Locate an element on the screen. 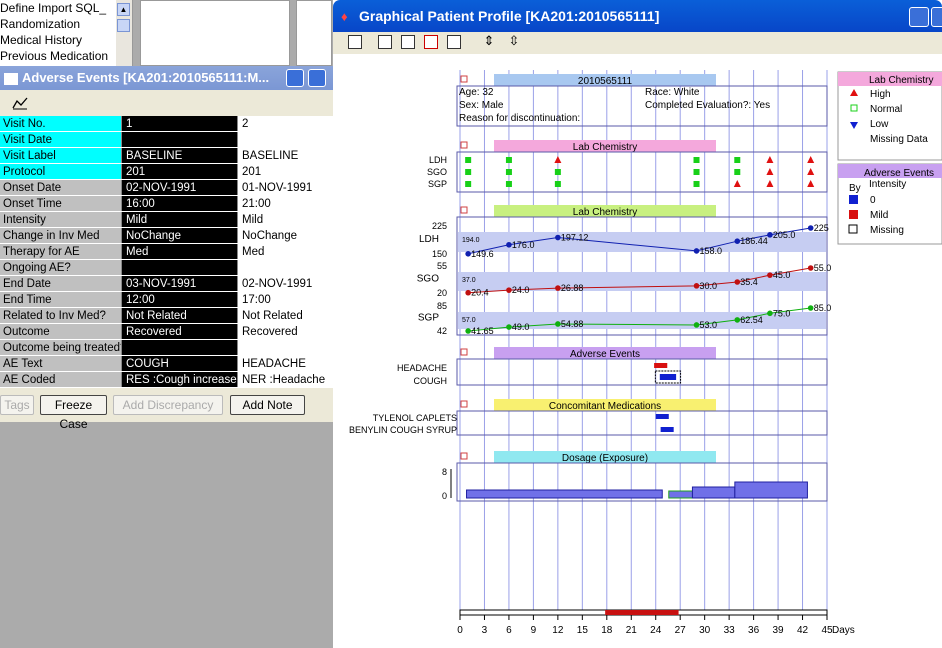 This screenshot has height=648, width=942. ae-value-cell: 21:00 is located at coordinates (285, 203).